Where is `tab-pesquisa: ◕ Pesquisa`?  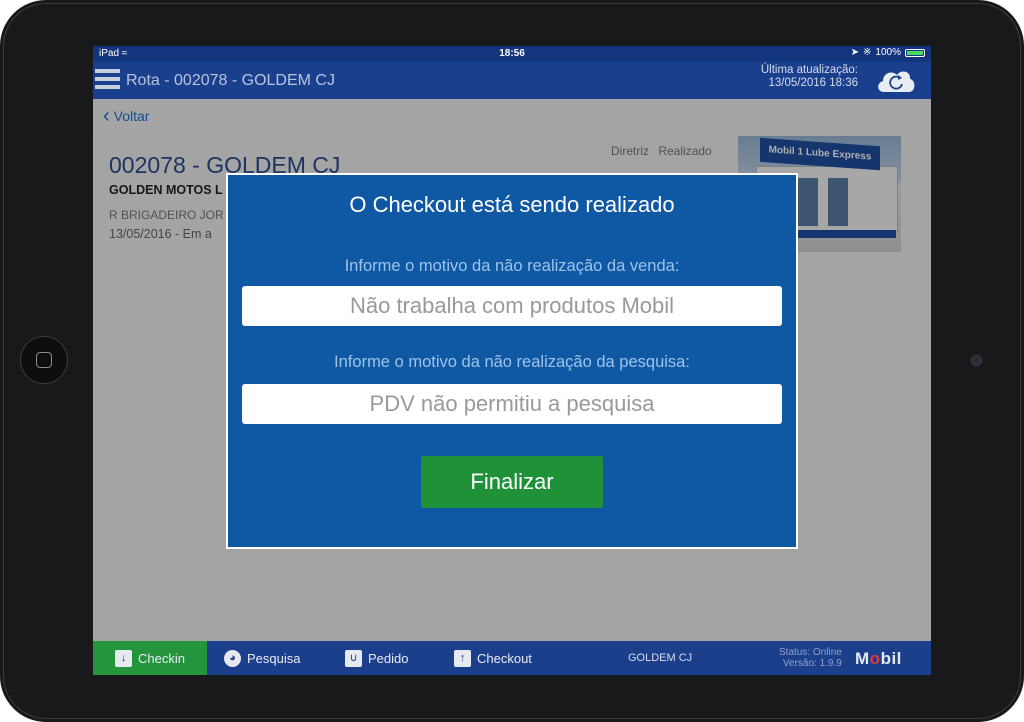 tab-pesquisa: ◕ Pesquisa is located at coordinates (262, 658).